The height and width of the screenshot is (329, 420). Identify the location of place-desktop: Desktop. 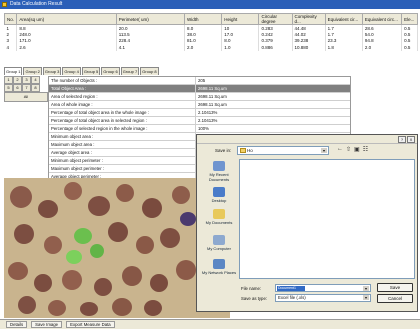
(219, 195).